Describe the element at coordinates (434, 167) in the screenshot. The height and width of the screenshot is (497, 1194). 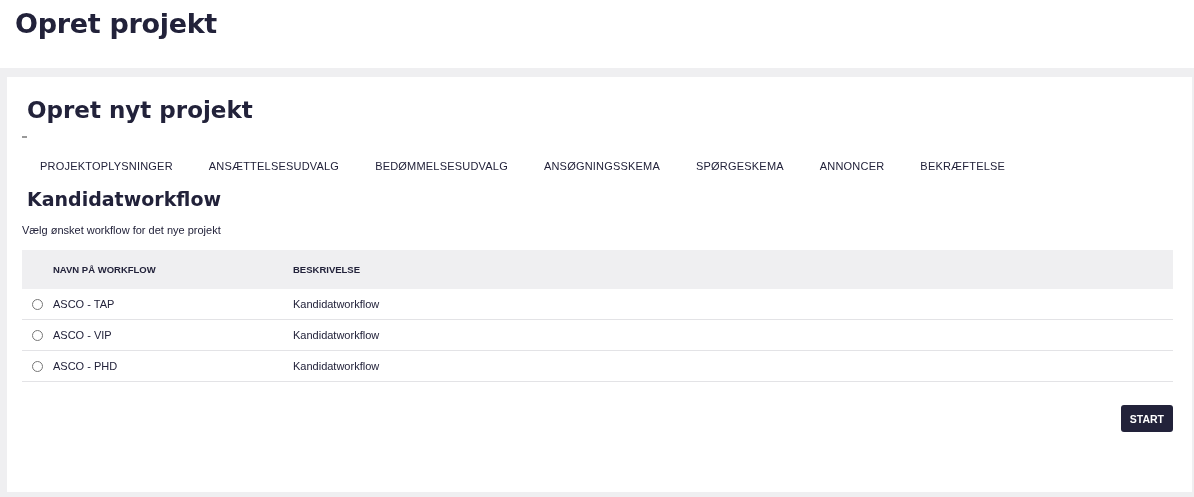
I see `step-tab: BEDØMMELSESUDVALG` at that location.